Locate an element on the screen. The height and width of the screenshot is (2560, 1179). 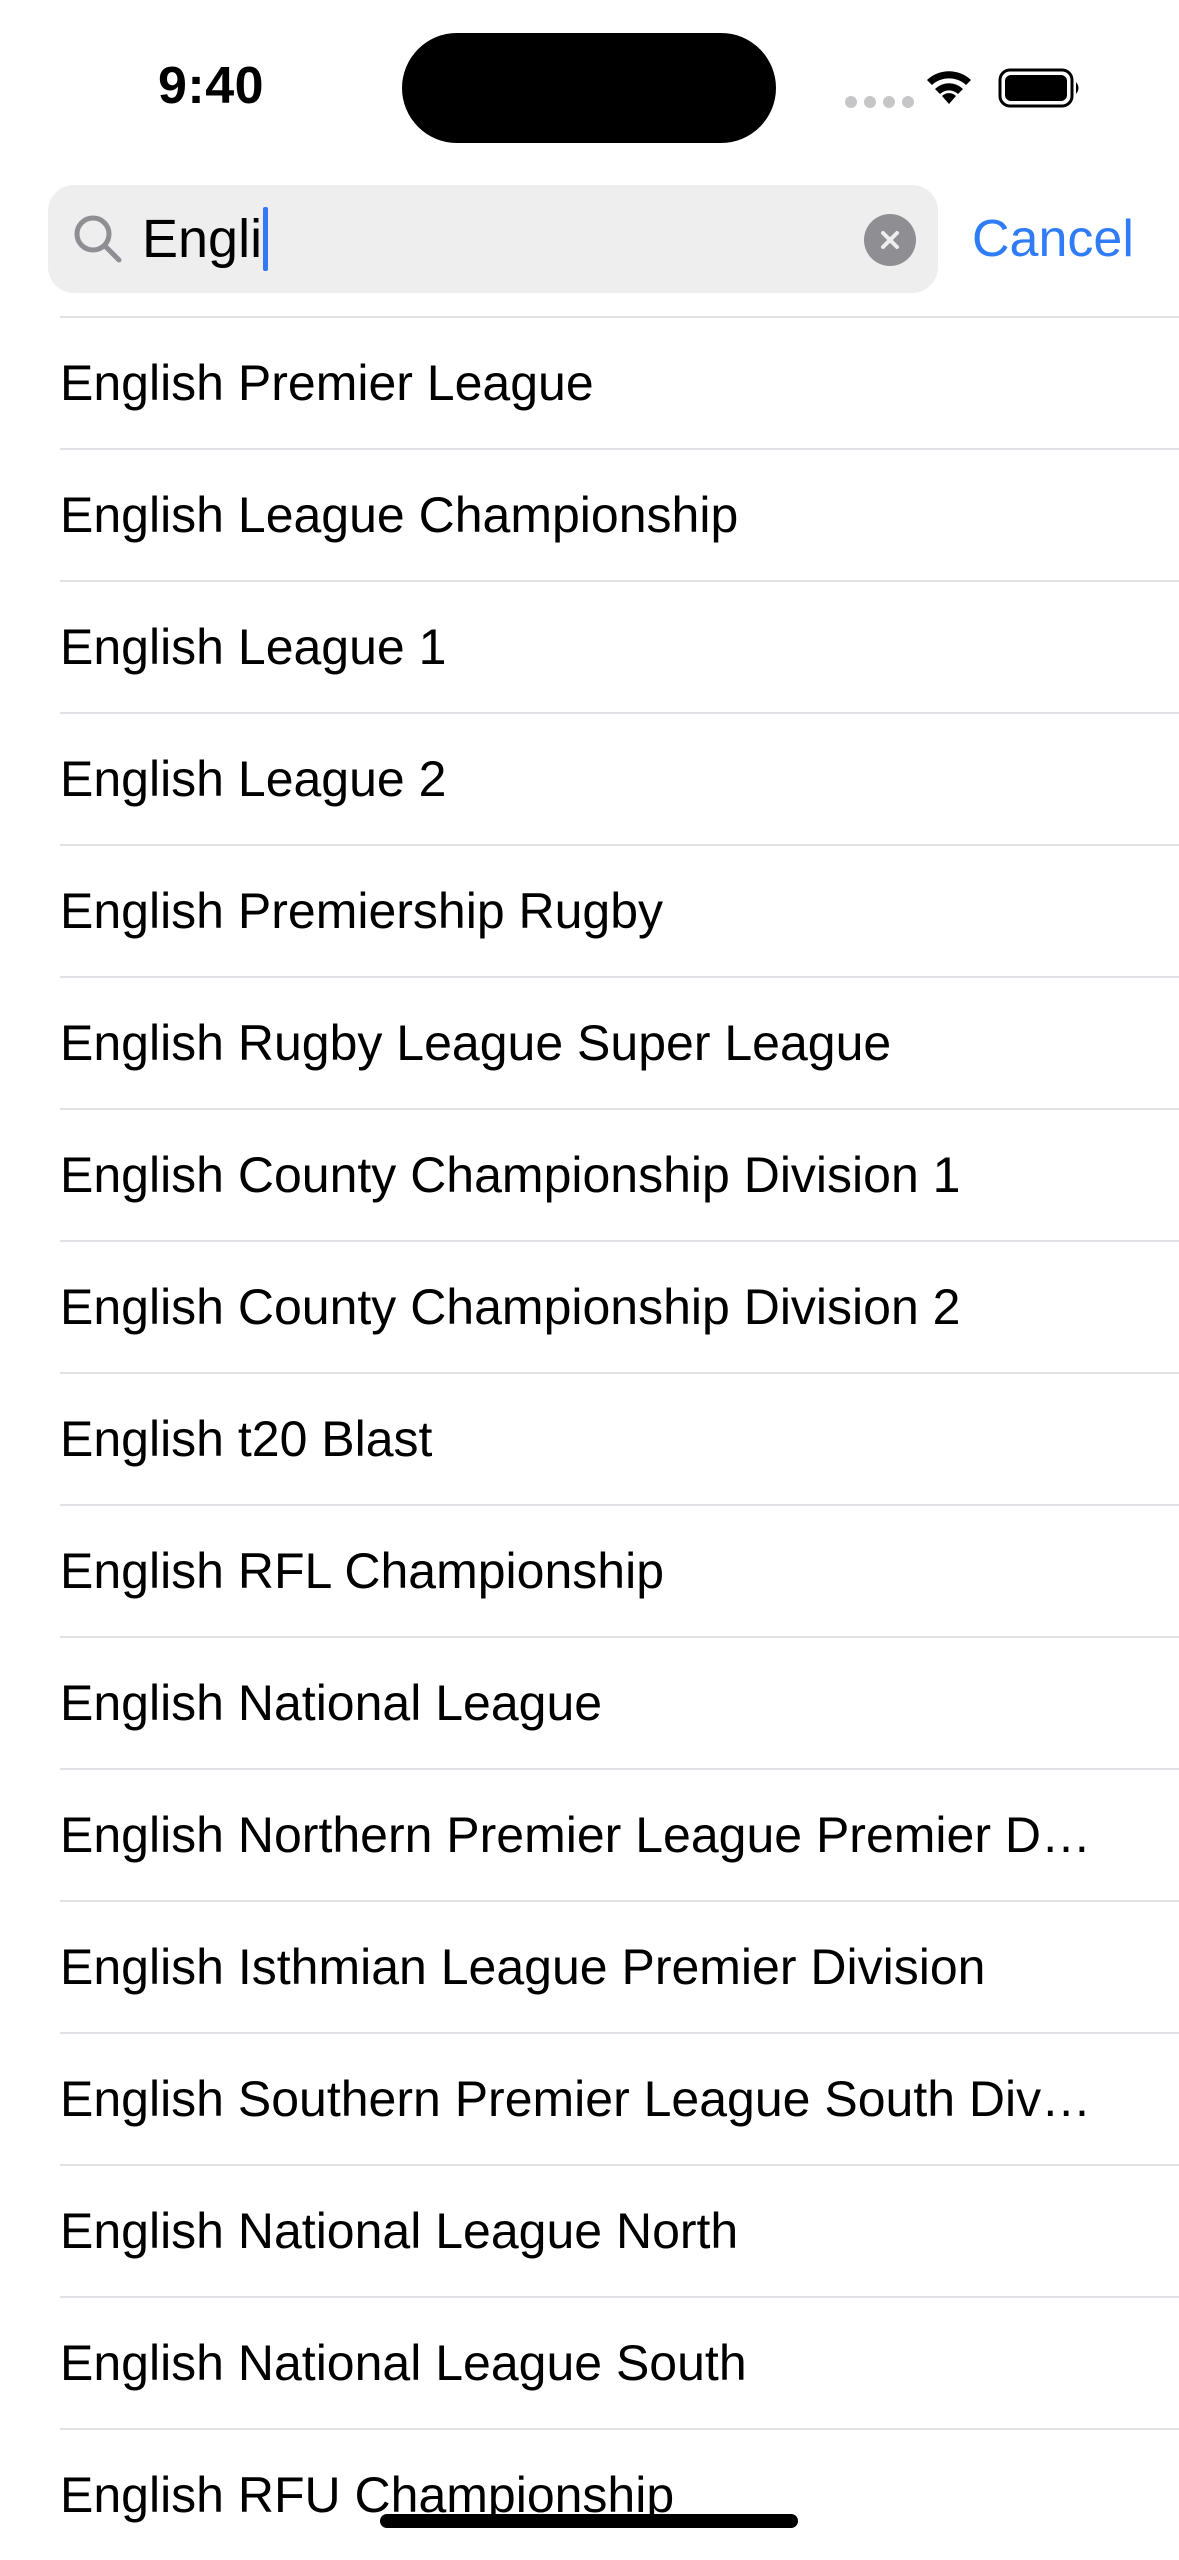
list-item-label: English League 2 is located at coordinates (253, 779).